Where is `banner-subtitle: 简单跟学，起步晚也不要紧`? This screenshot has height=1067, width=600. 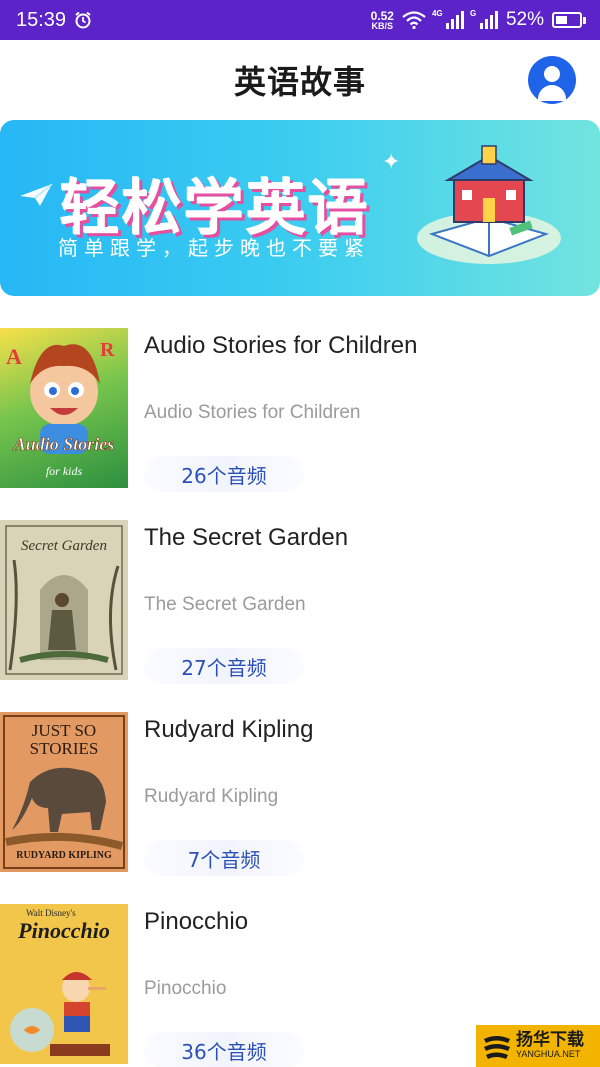
banner-subtitle: 简单跟学，起步晚也不要紧 is located at coordinates (214, 248).